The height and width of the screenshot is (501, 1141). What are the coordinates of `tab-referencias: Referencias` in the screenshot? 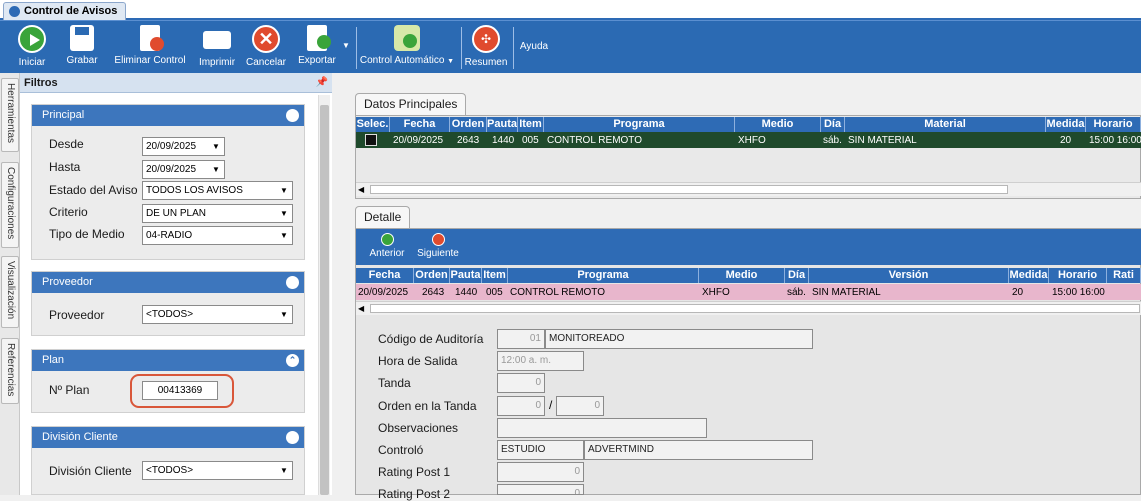 It's located at (10, 371).